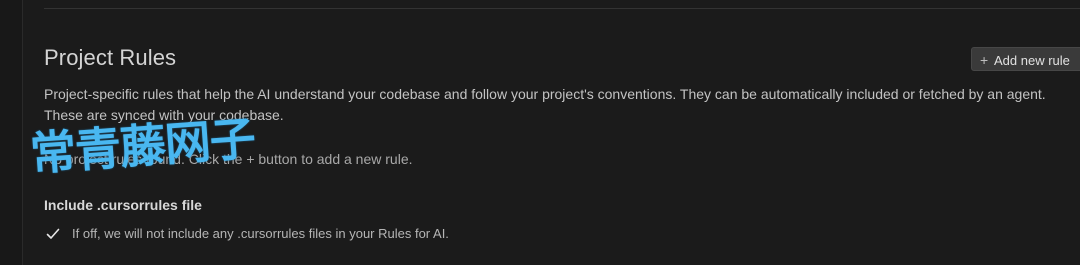 The height and width of the screenshot is (265, 1080). I want to click on cursorrules-checkbox, so click(53, 234).